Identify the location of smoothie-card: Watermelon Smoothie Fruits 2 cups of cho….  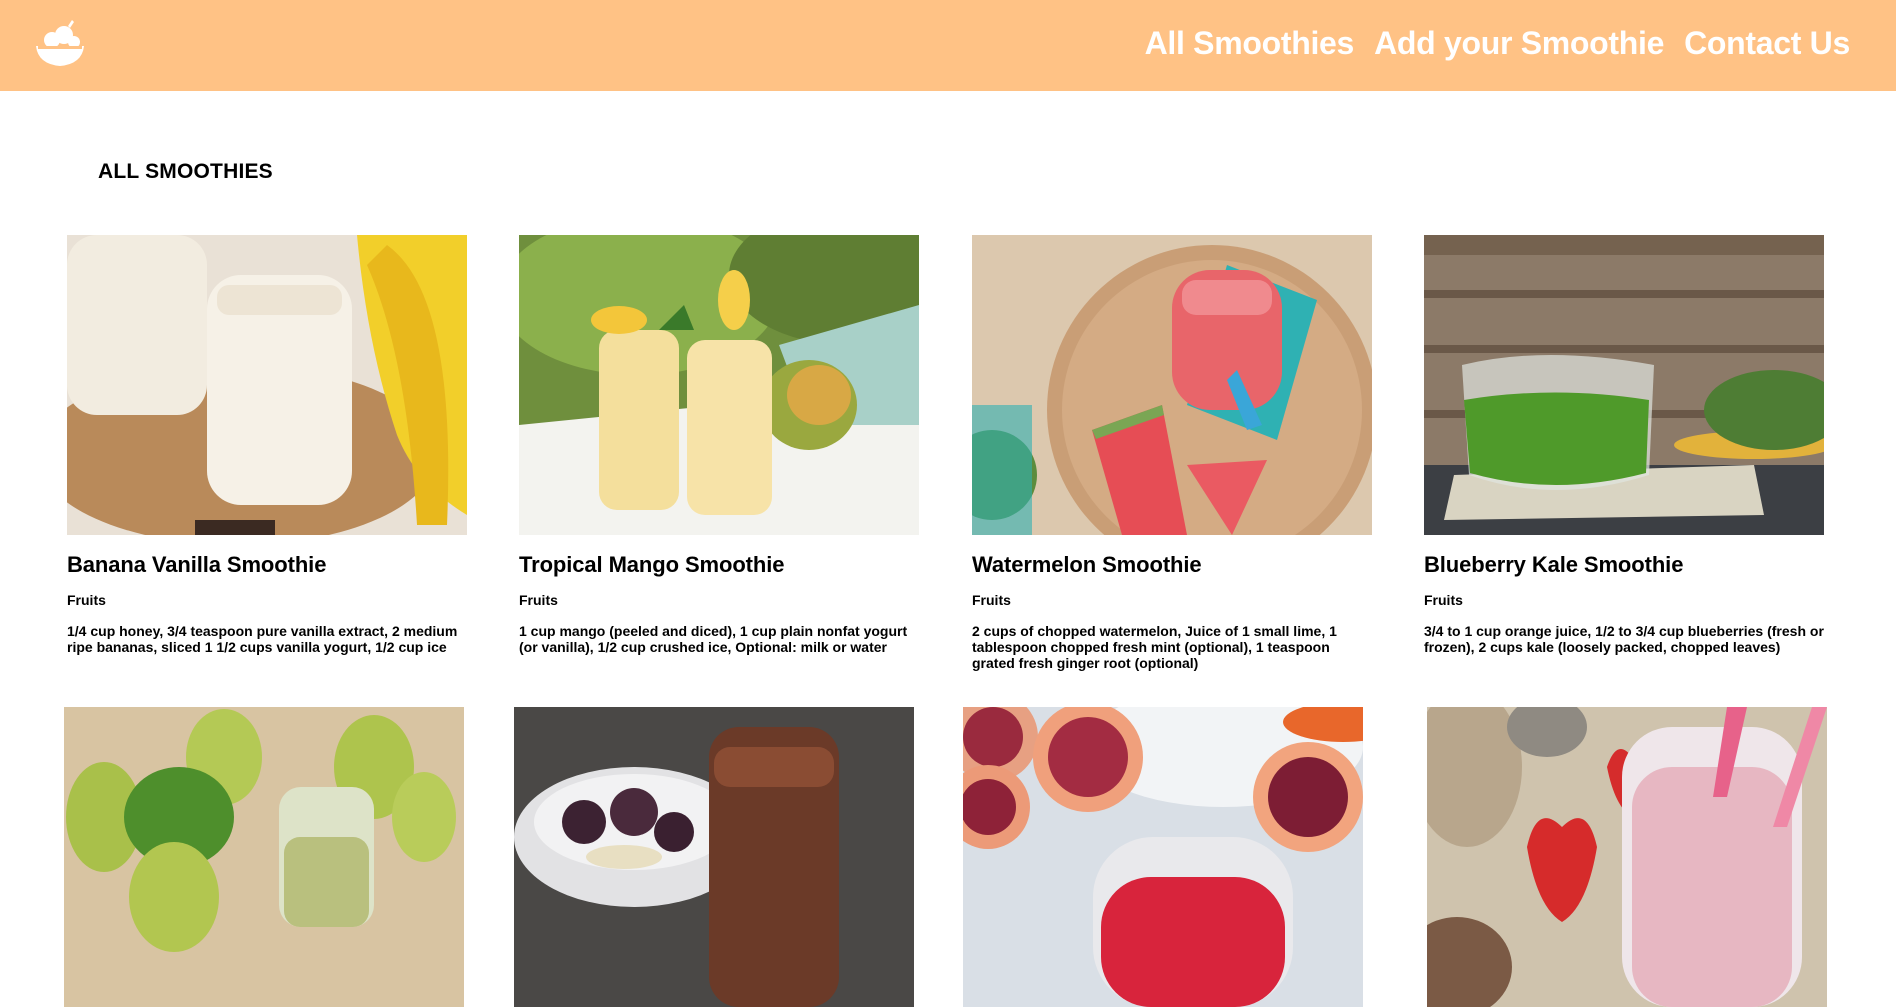
(1172, 453).